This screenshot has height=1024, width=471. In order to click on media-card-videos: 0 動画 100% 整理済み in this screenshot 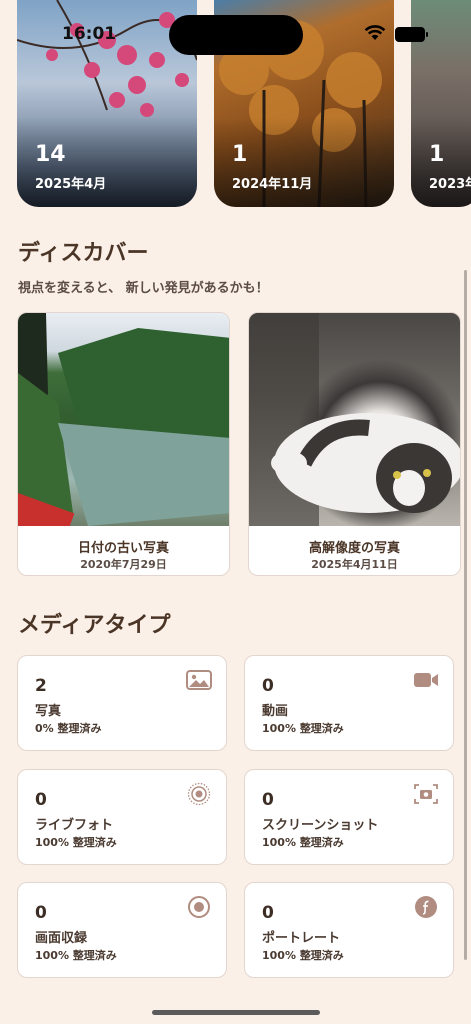, I will do `click(349, 703)`.